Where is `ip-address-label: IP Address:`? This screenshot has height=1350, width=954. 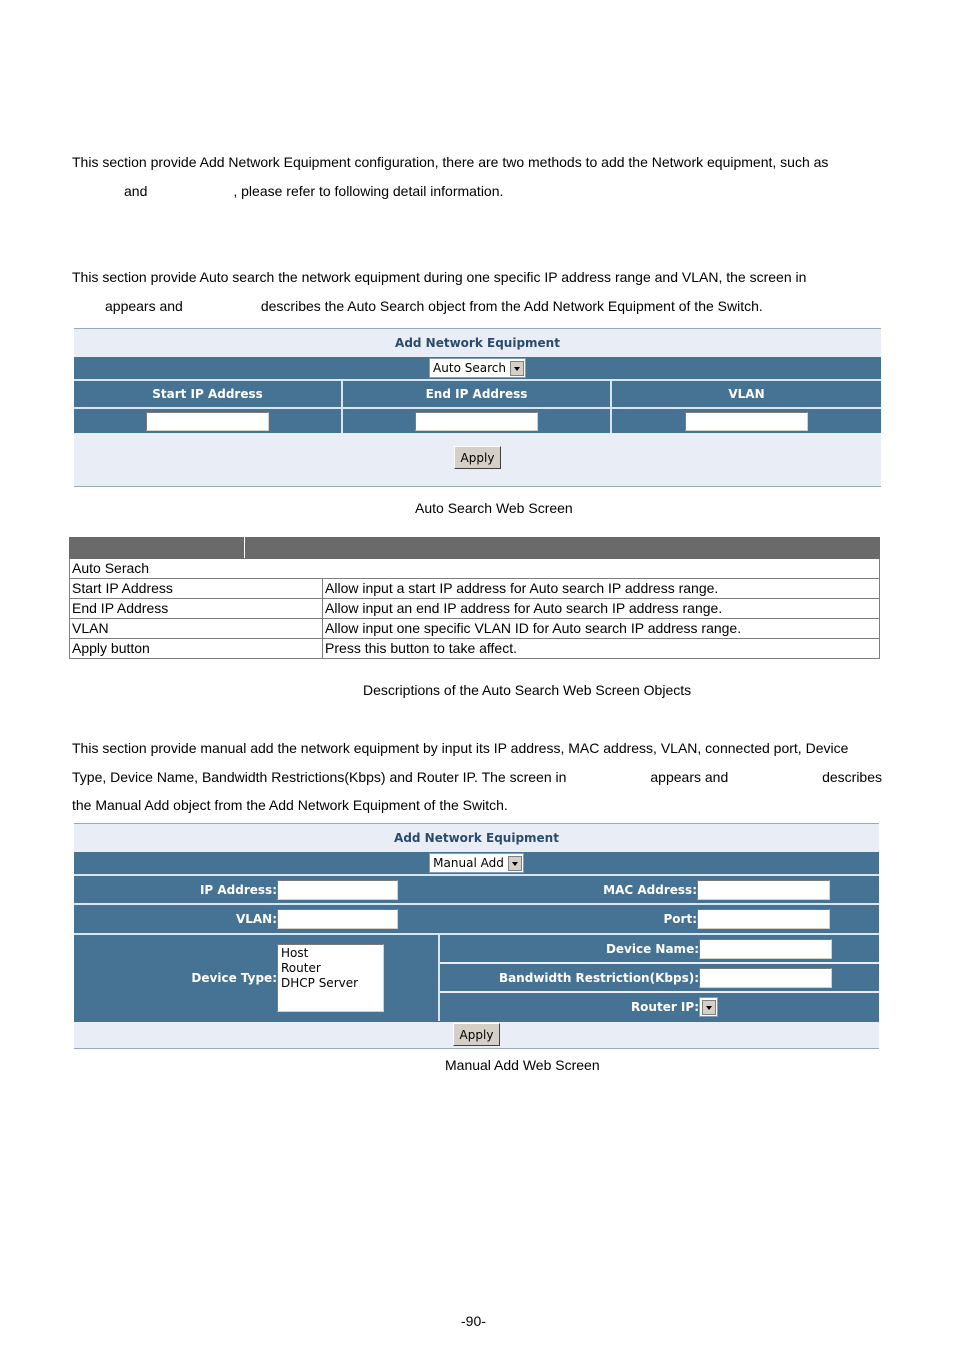 ip-address-label: IP Address: is located at coordinates (238, 889).